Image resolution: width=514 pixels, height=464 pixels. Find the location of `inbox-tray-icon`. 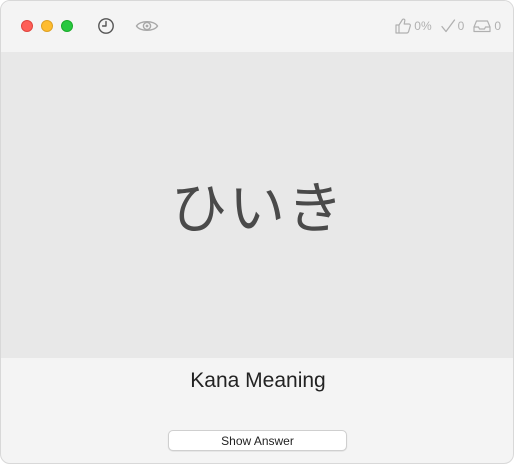

inbox-tray-icon is located at coordinates (482, 26).